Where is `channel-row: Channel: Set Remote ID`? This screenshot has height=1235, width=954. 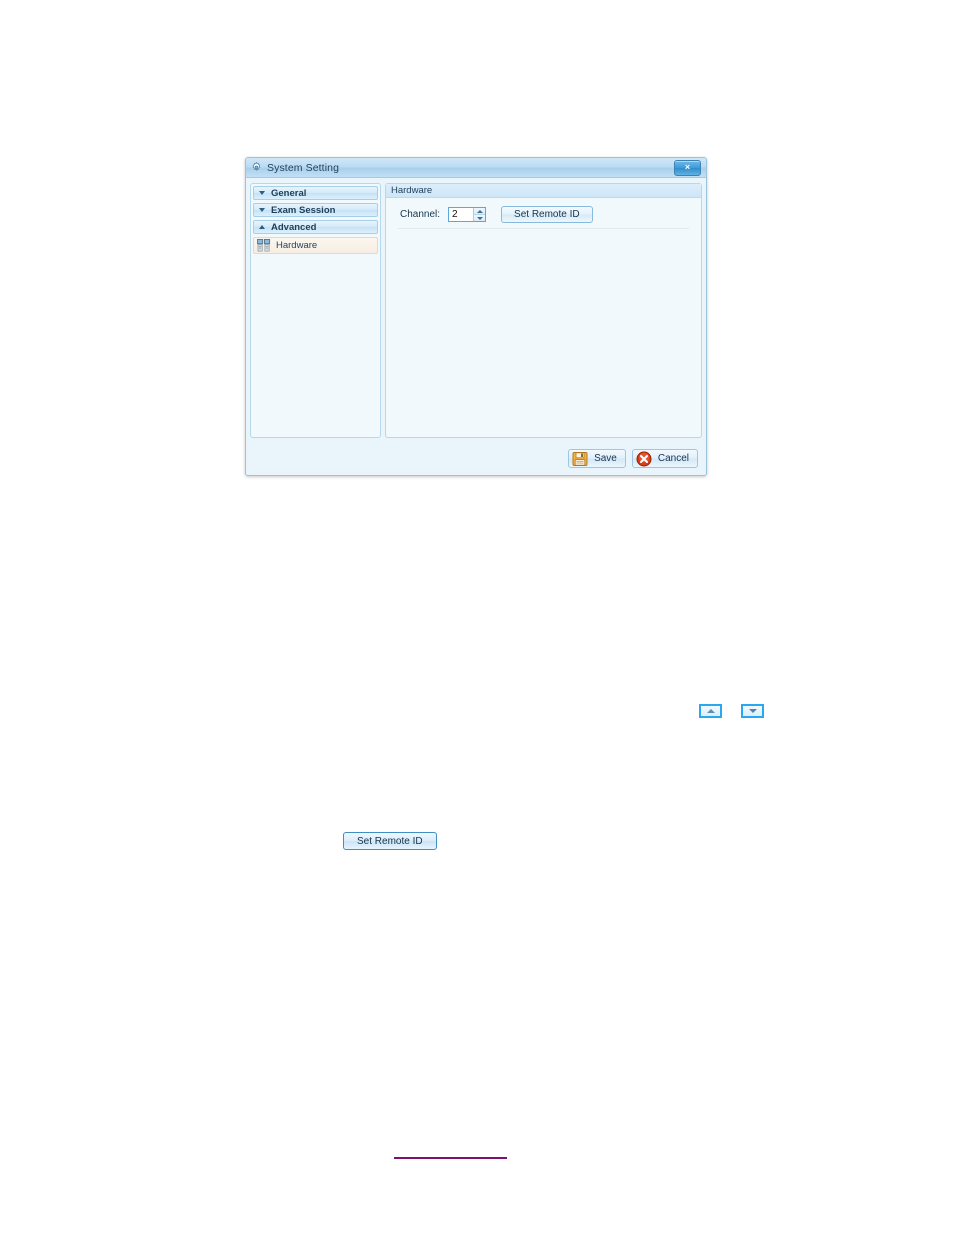
channel-row: Channel: Set Remote ID is located at coordinates (543, 210).